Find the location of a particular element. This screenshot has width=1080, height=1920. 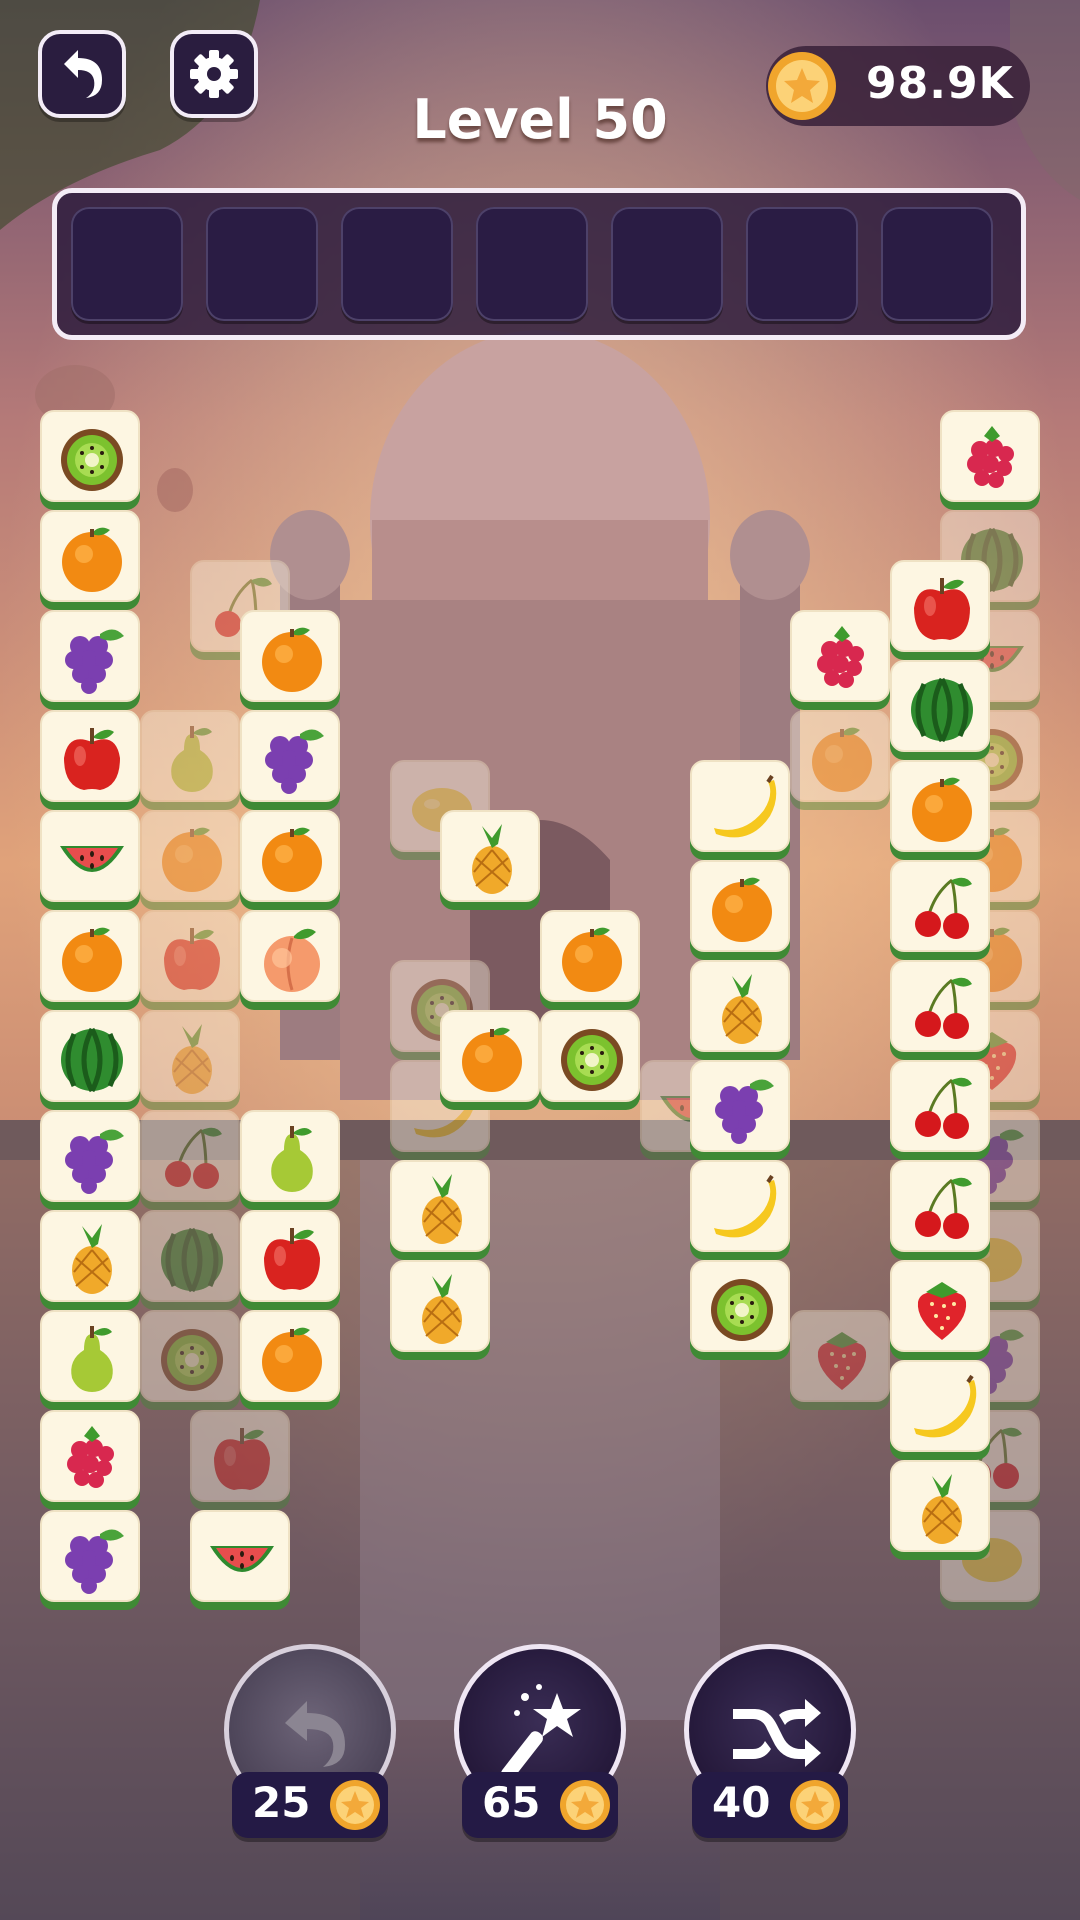

shuffle-icon is located at coordinates (777, 1733).